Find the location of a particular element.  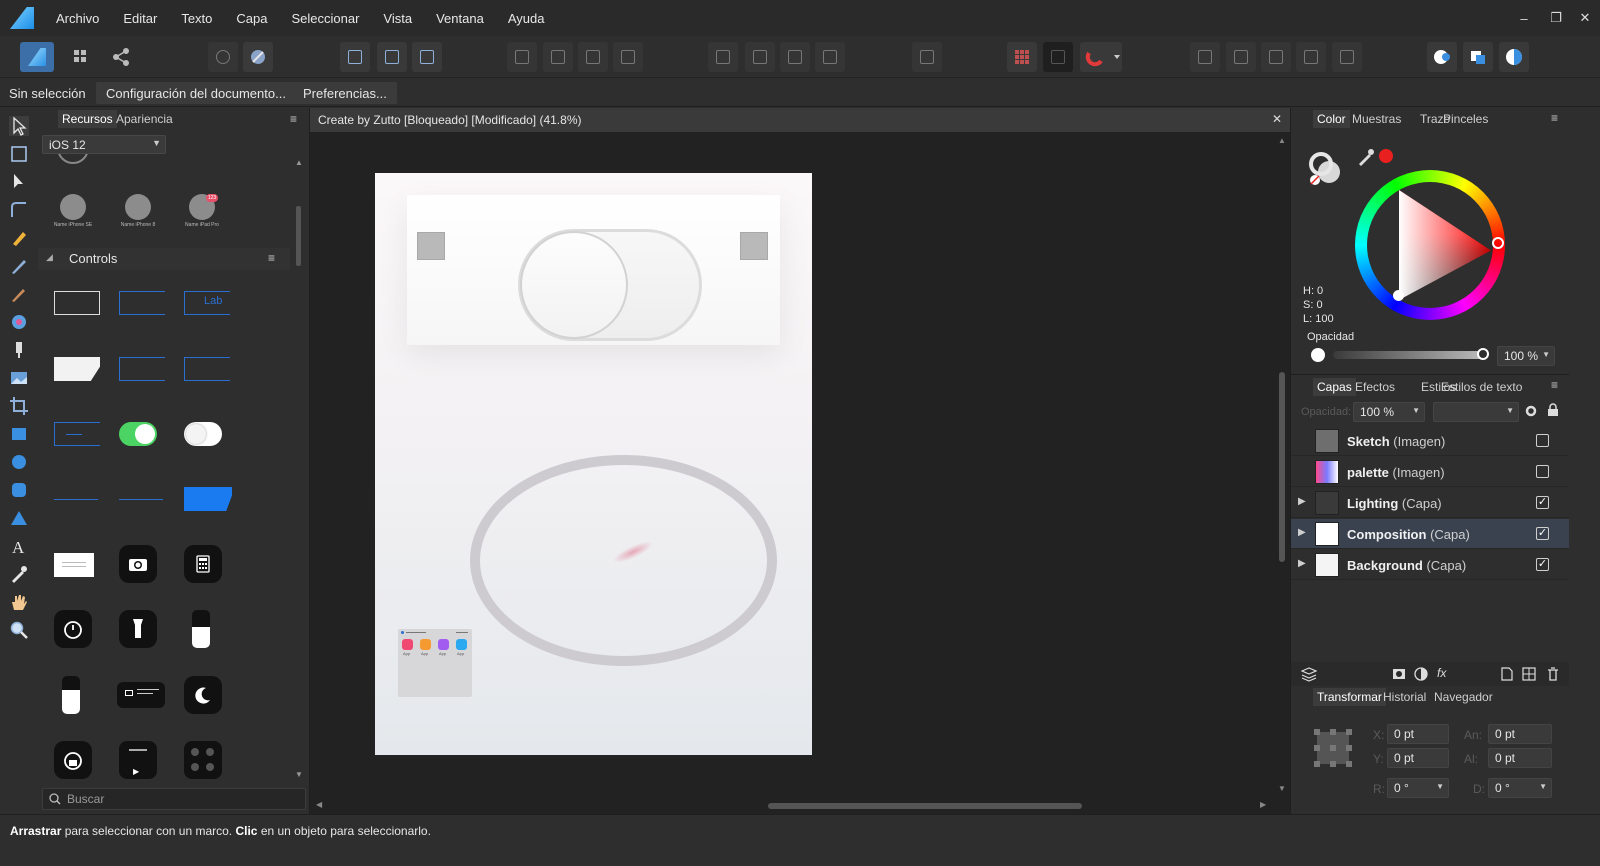

tab-color: Color is located at coordinates (1331, 119).